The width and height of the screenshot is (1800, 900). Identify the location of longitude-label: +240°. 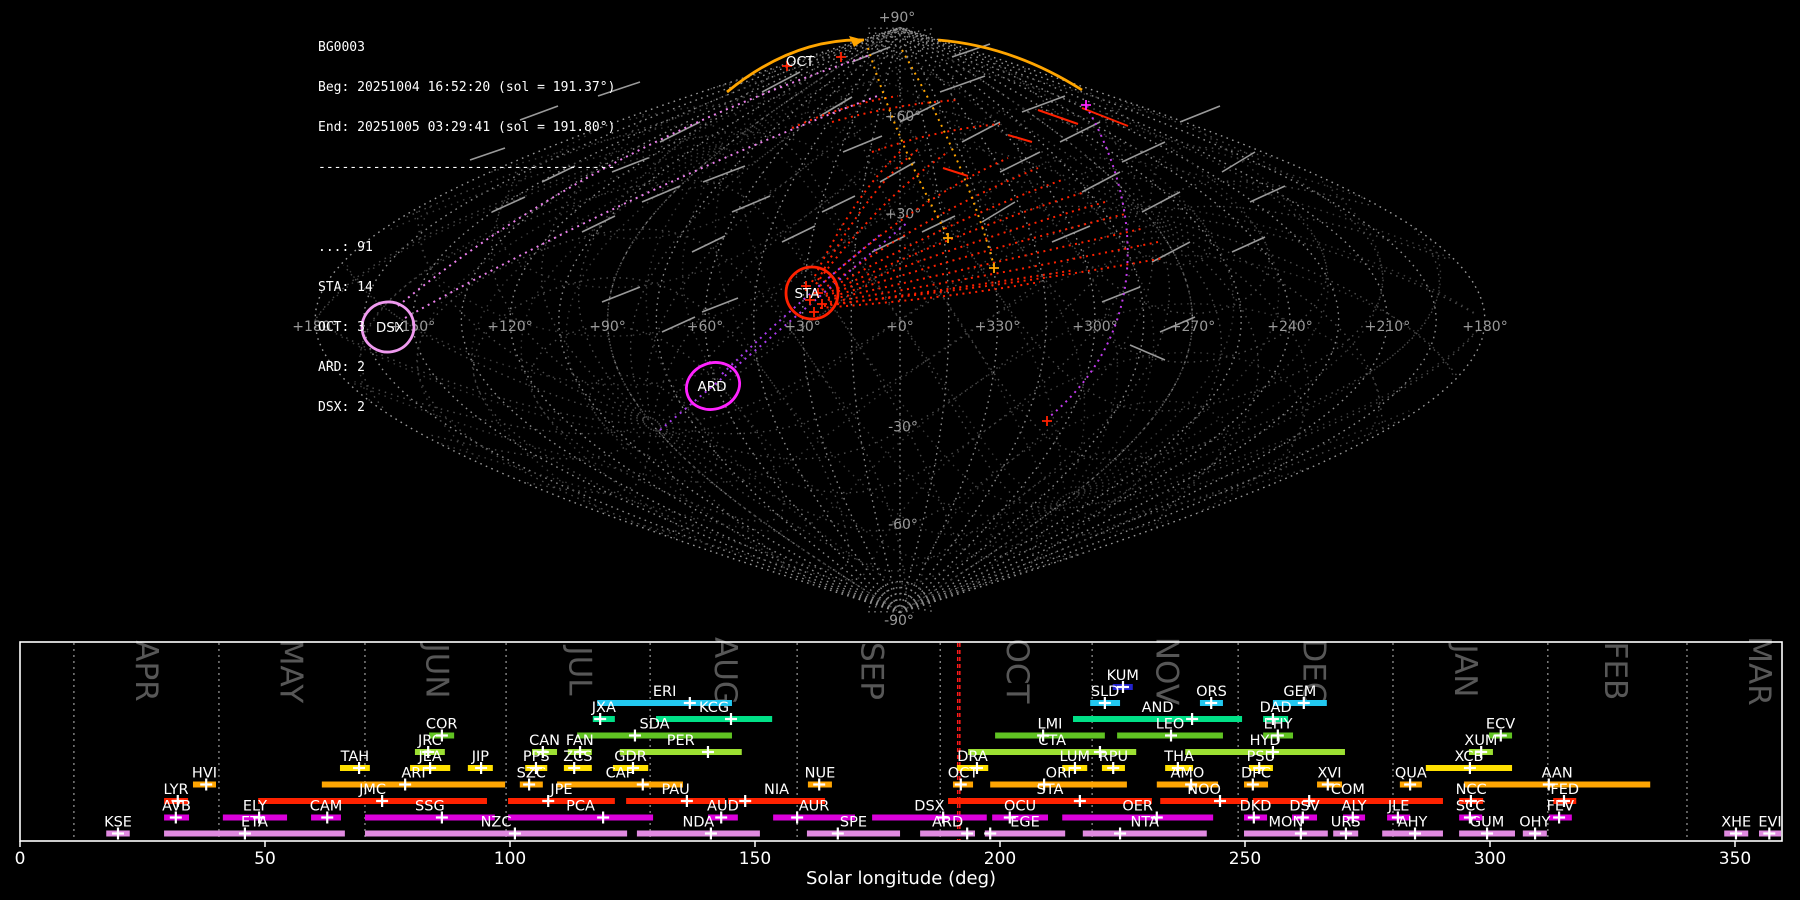
(1289, 327).